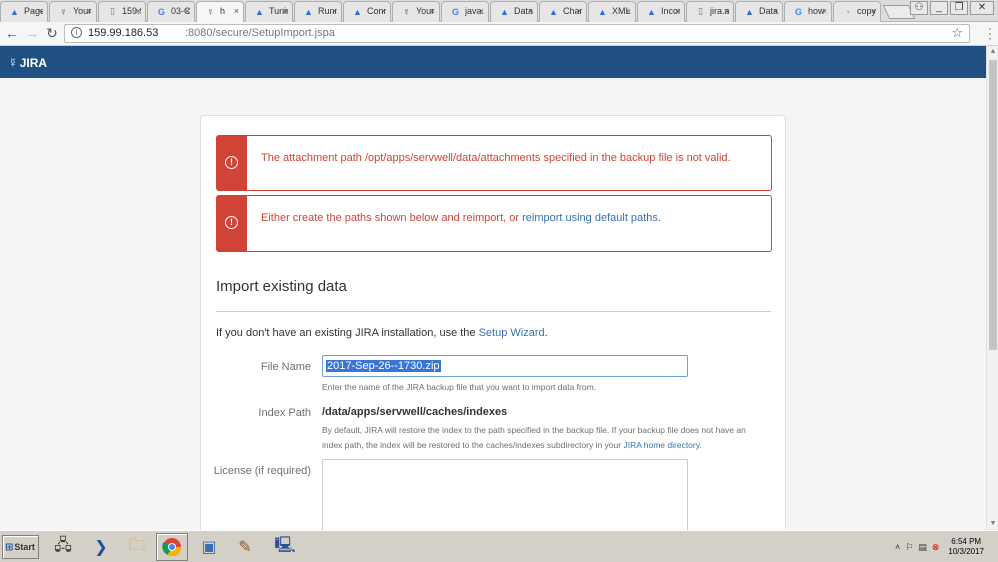 This screenshot has width=998, height=562. What do you see at coordinates (922, 547) in the screenshot?
I see `network-status-icon: ▤` at bounding box center [922, 547].